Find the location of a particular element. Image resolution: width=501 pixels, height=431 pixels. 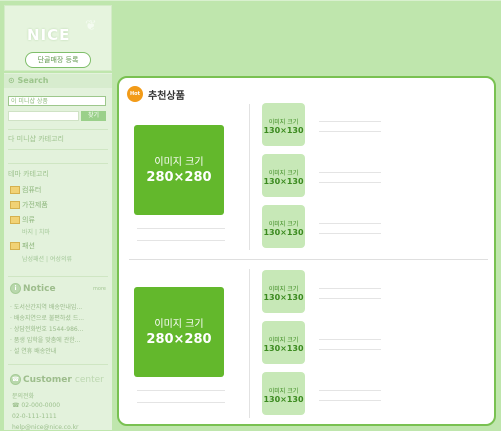

search-title: ⊙ Search is located at coordinates (58, 81).